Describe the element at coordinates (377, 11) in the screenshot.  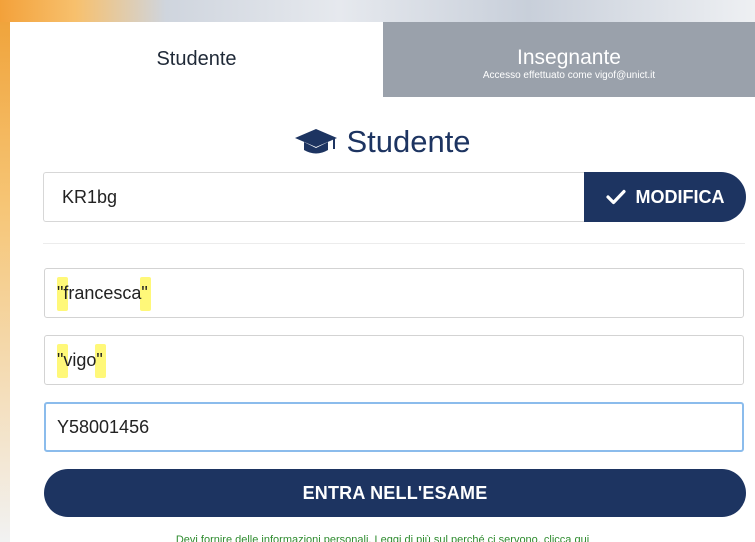
I see `top-background-strip` at that location.